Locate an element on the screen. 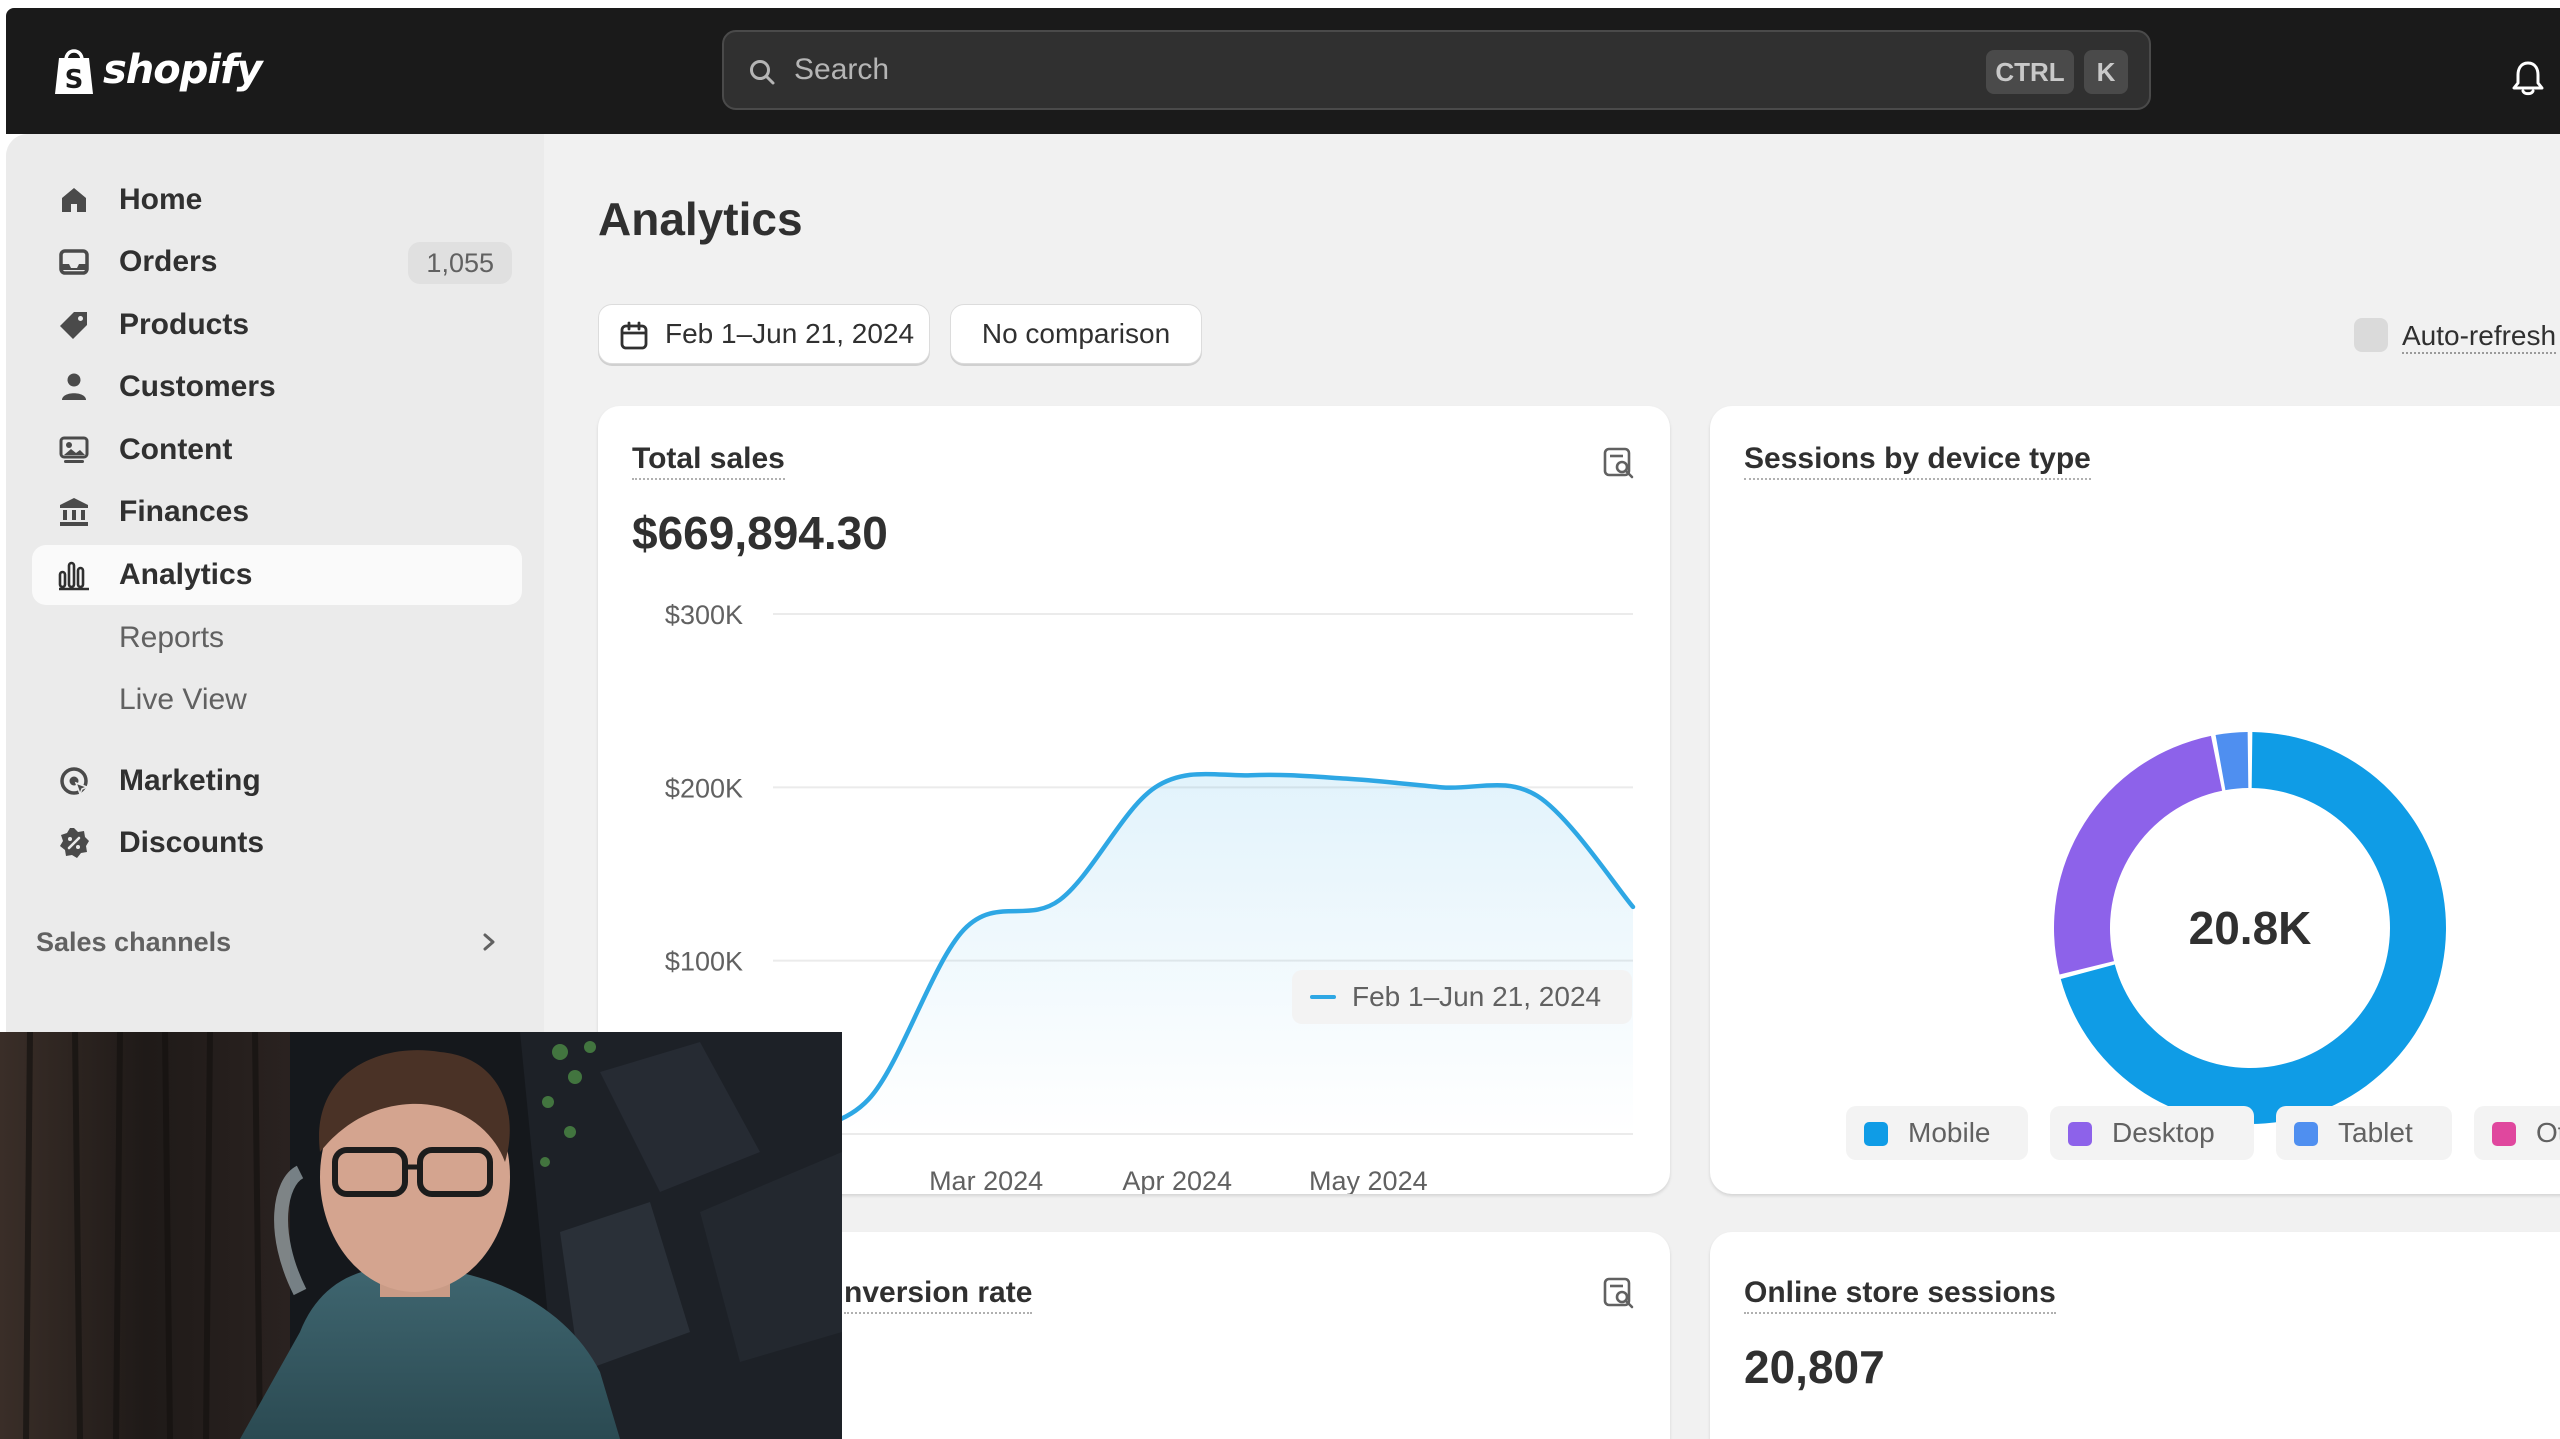 The image size is (2560, 1439). legend-label: Ot is located at coordinates (2548, 1132).